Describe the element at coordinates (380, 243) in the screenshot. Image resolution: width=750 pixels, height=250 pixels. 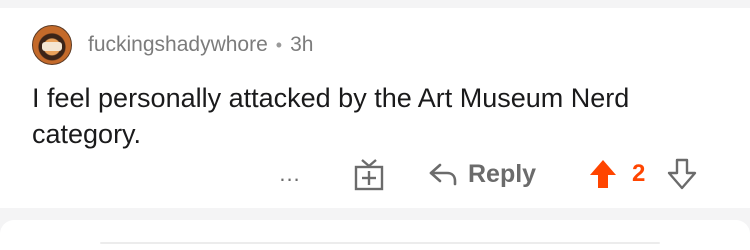
I see `next-card-divider` at that location.